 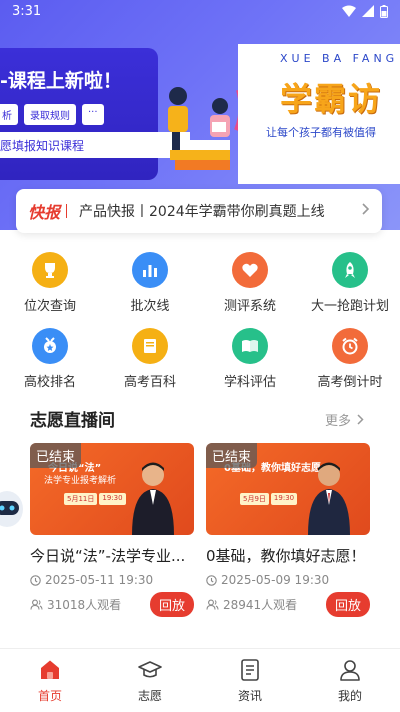 What do you see at coordinates (81, 499) in the screenshot?
I see `thumb-date-day: 5月11日` at bounding box center [81, 499].